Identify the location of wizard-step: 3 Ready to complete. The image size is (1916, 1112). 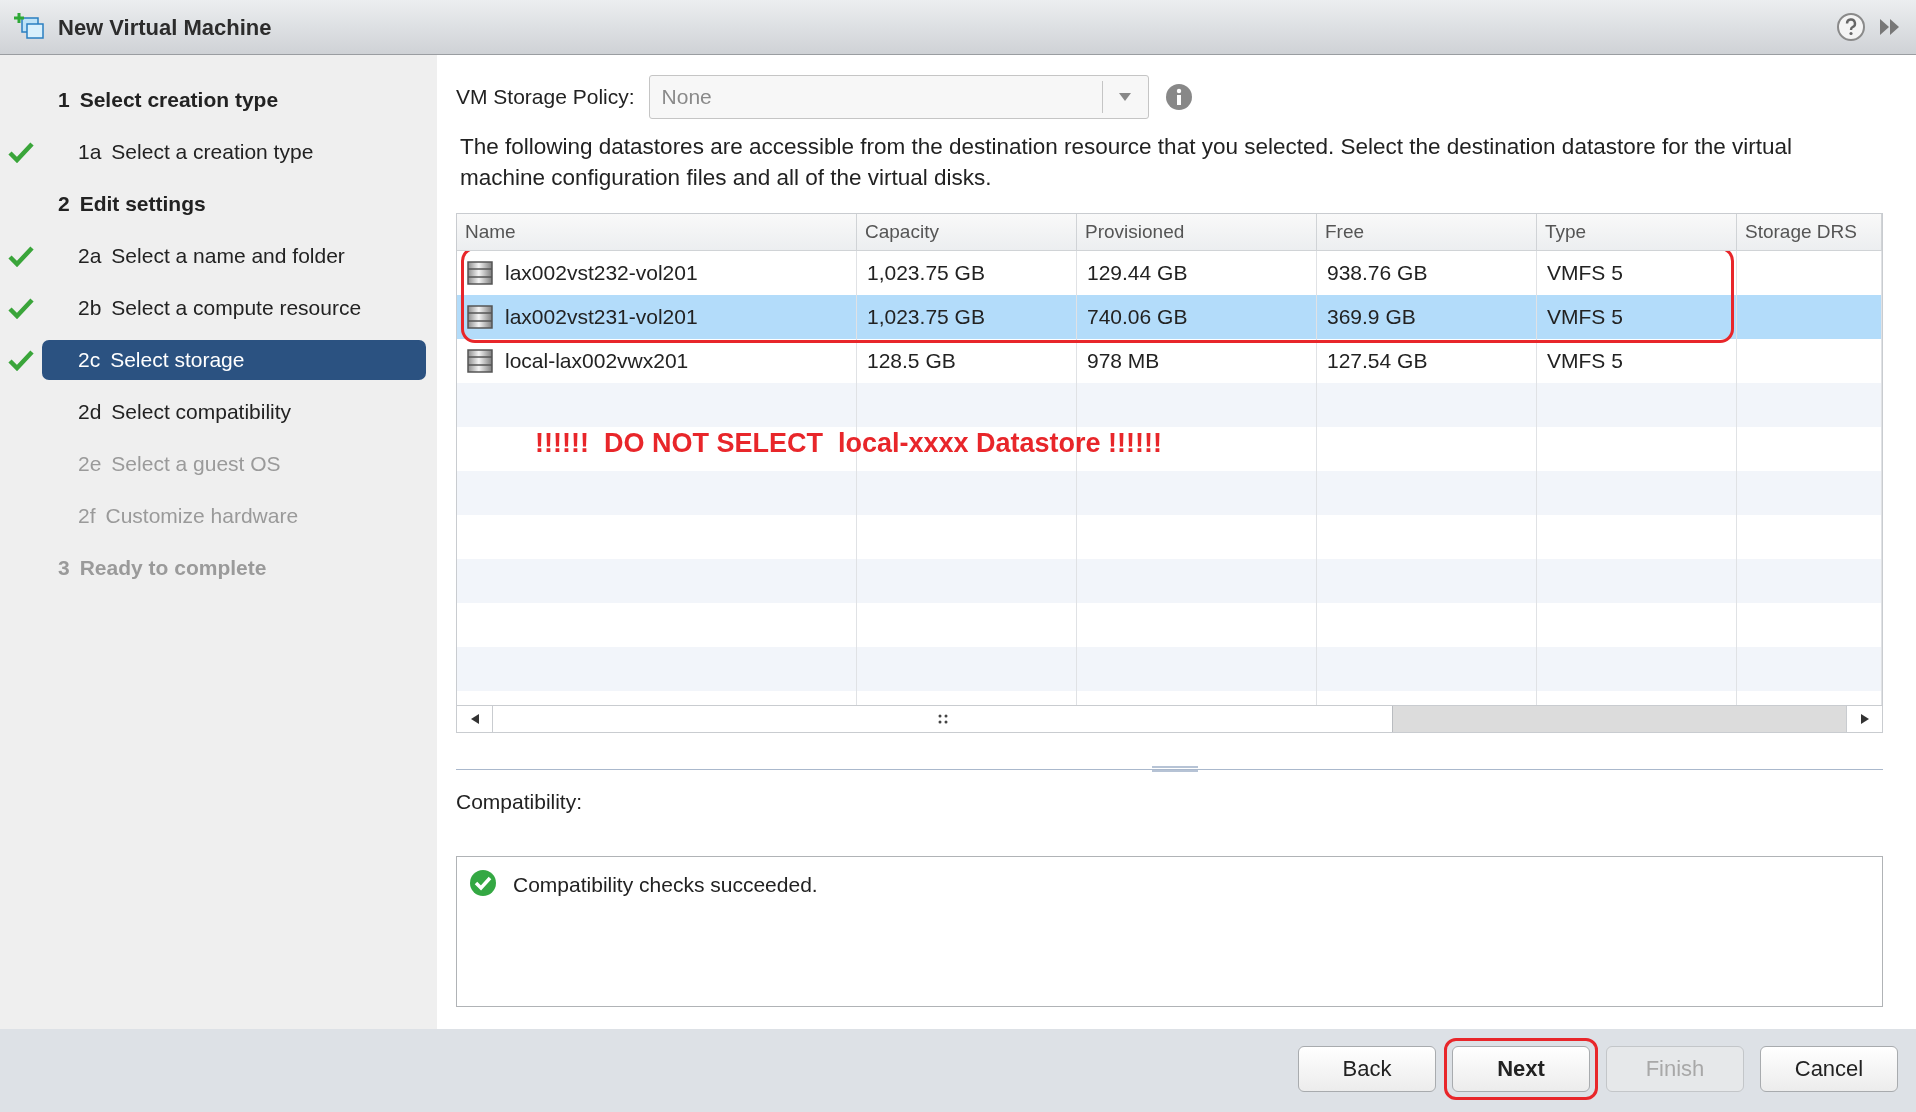
(234, 568).